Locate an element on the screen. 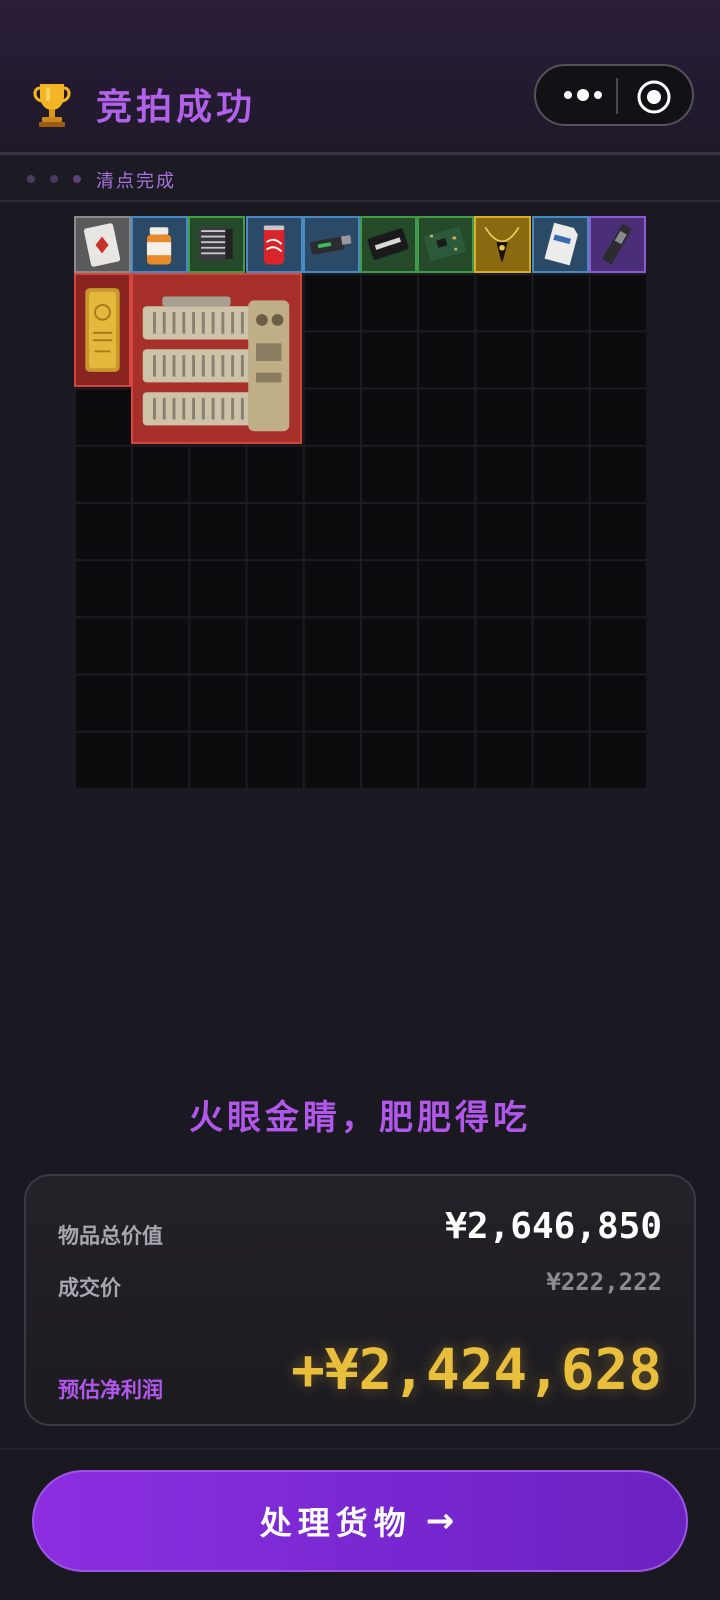 This screenshot has height=1600, width=720. sd-card-item is located at coordinates (560, 244).